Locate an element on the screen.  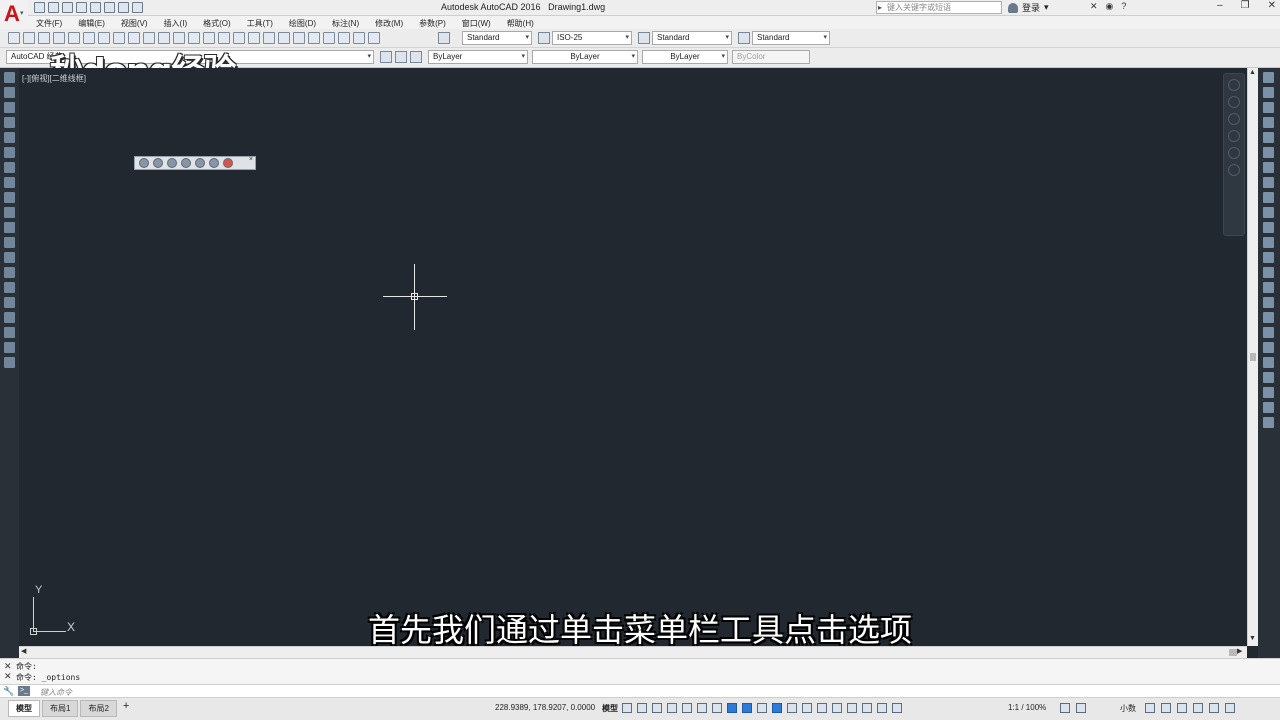
join-icon is located at coordinates (1268, 272).